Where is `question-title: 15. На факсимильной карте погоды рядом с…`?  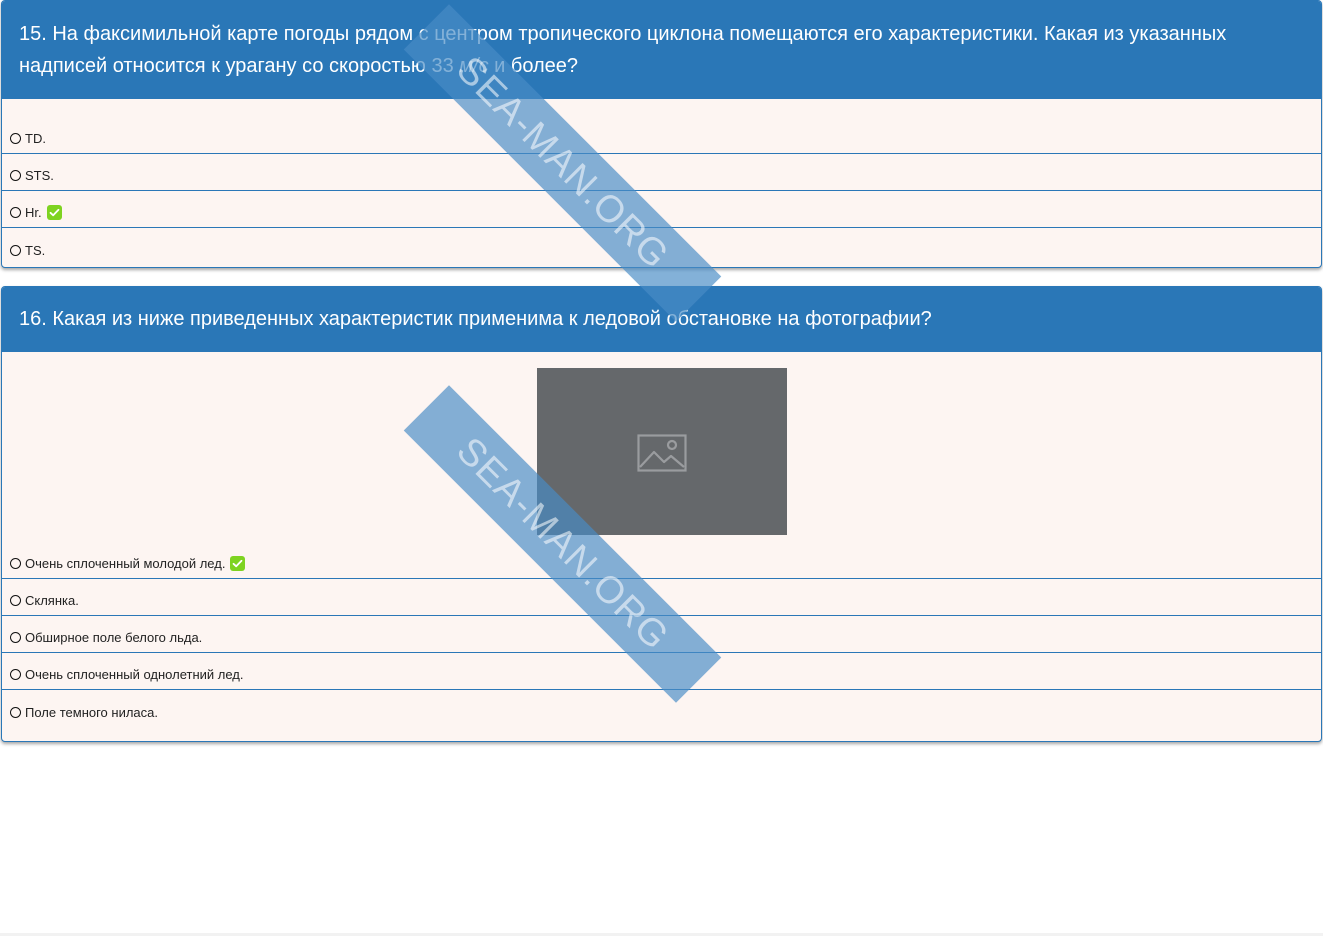 question-title: 15. На факсимильной карте погоды рядом с… is located at coordinates (661, 50).